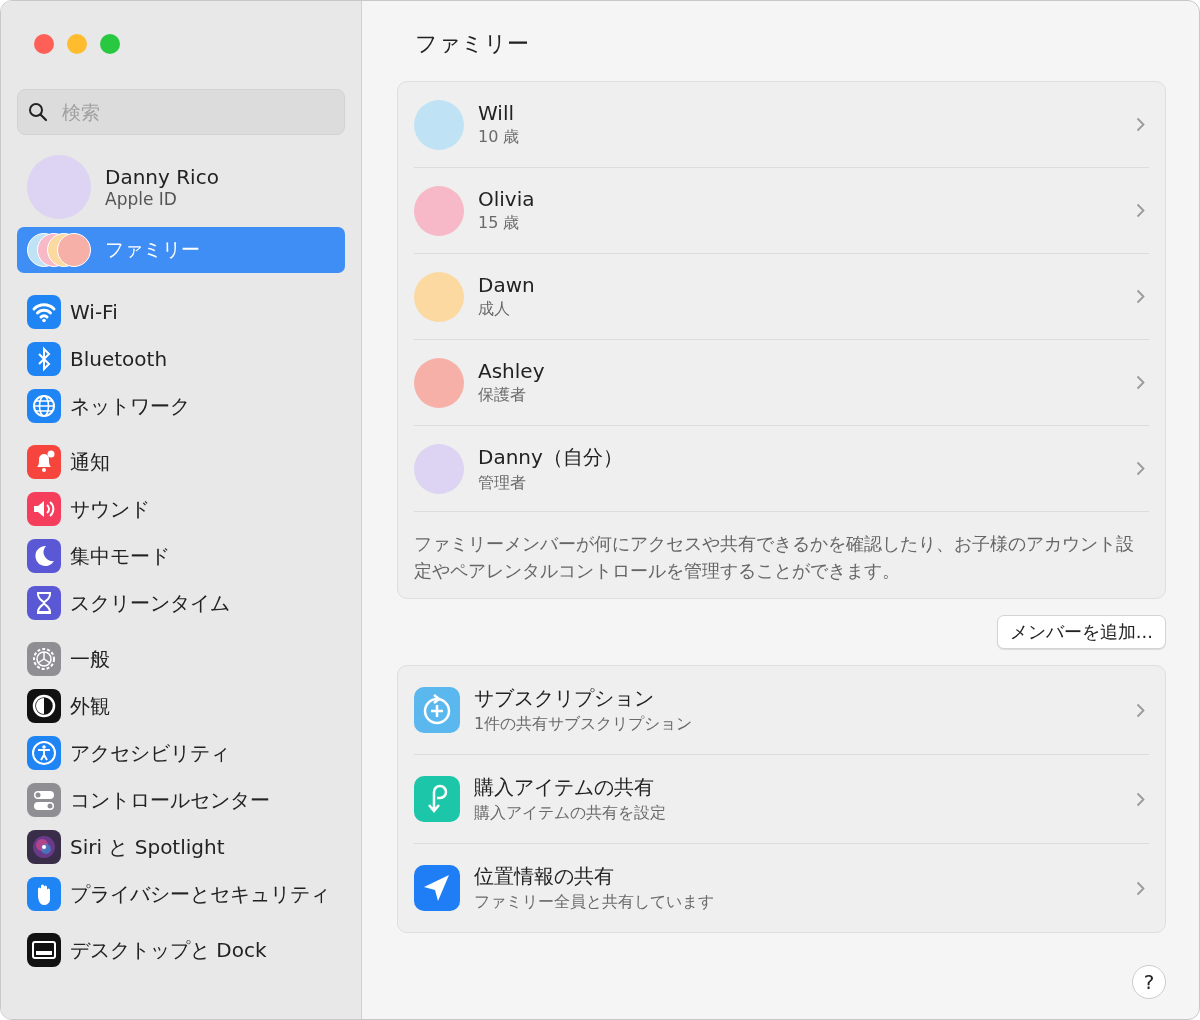 Image resolution: width=1200 pixels, height=1020 pixels. What do you see at coordinates (181, 359) in the screenshot?
I see `sidebar-item: Bluetooth` at bounding box center [181, 359].